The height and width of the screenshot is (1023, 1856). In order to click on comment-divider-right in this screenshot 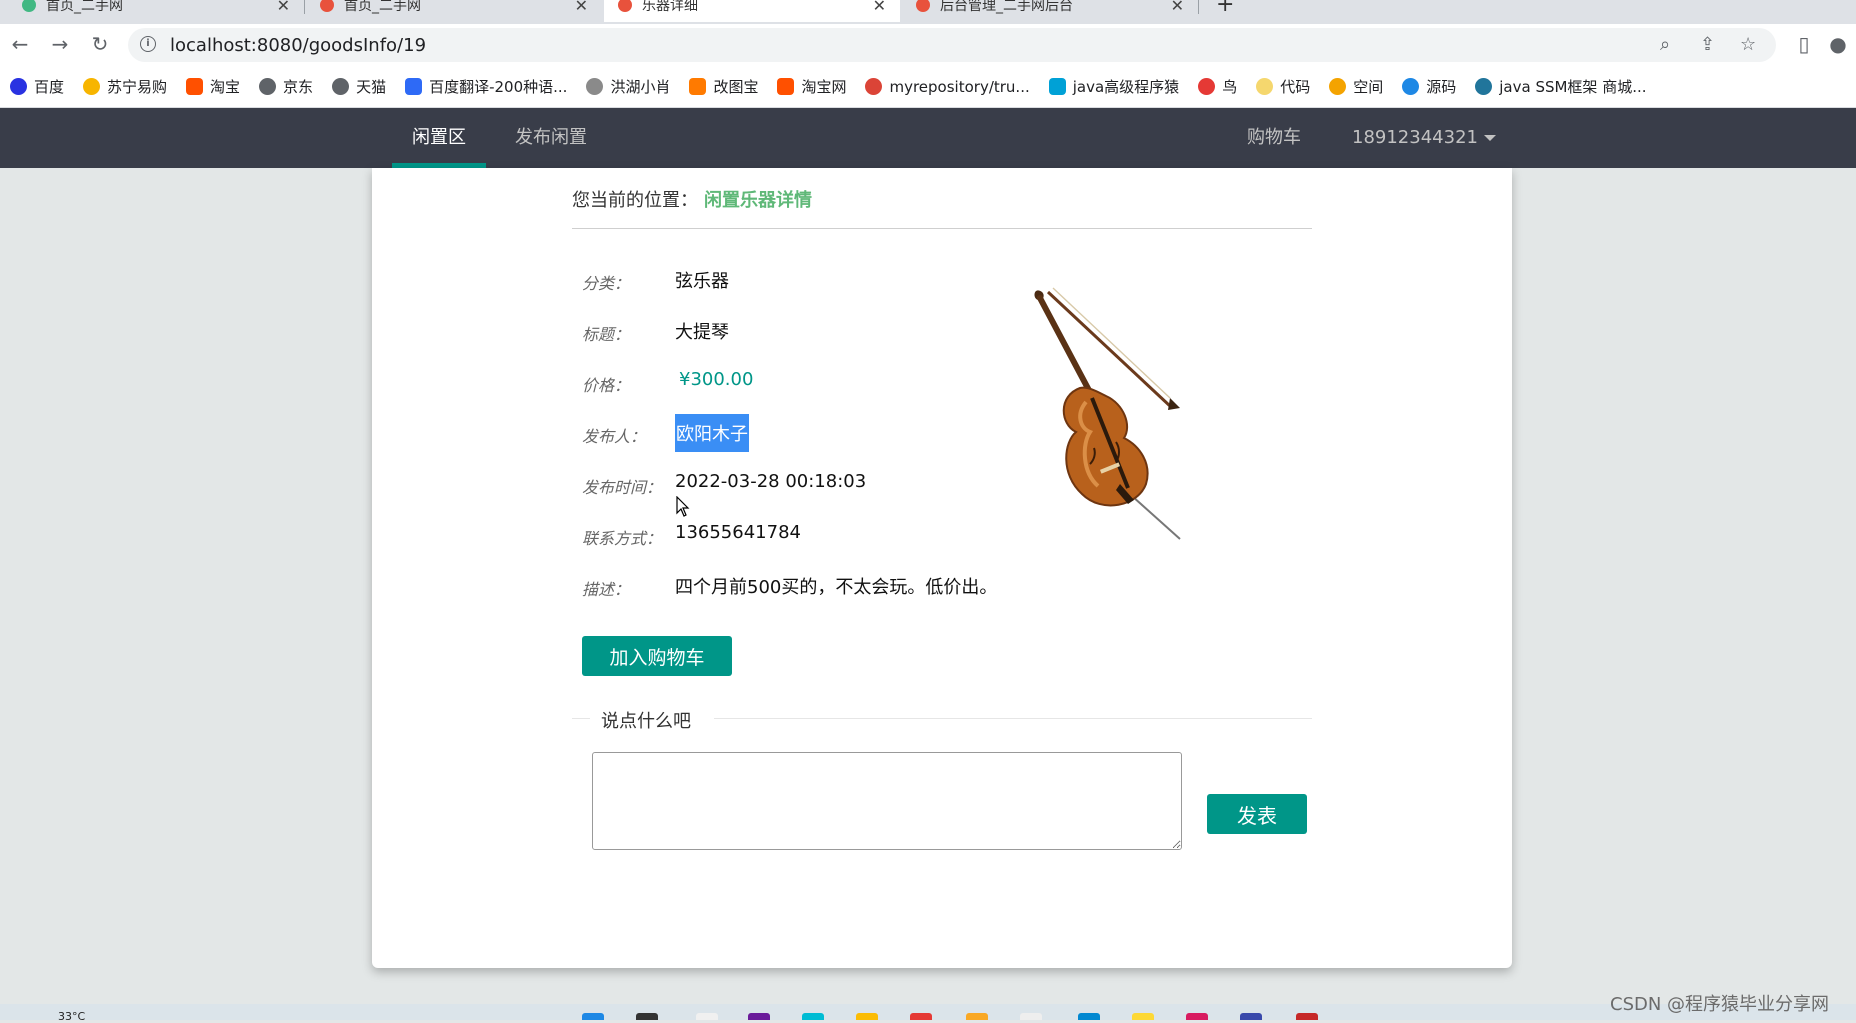, I will do `click(1013, 718)`.